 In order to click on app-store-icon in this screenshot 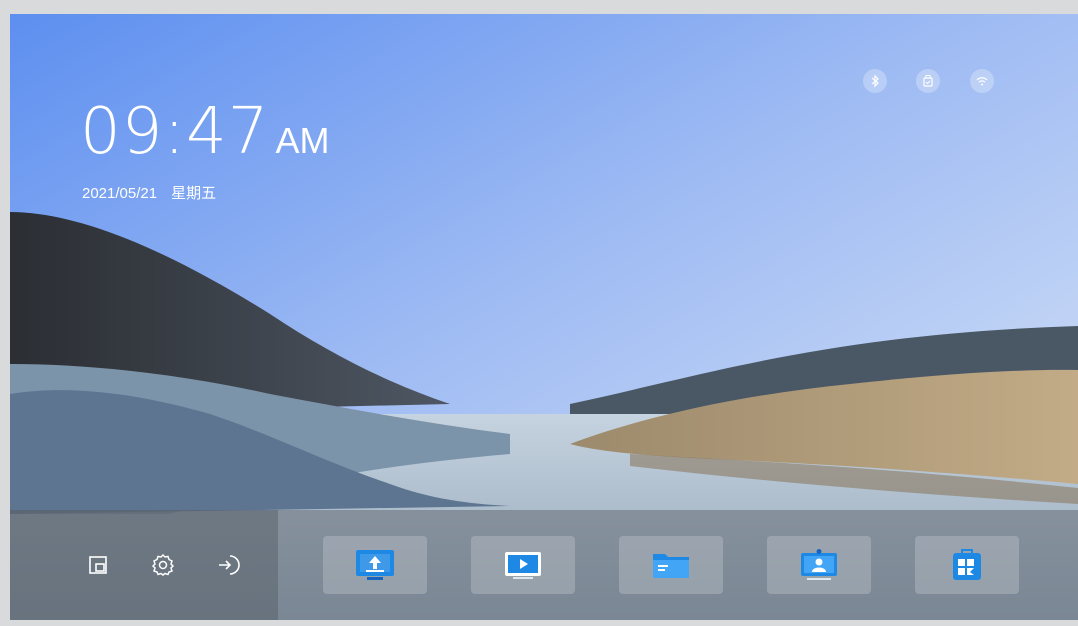, I will do `click(967, 564)`.